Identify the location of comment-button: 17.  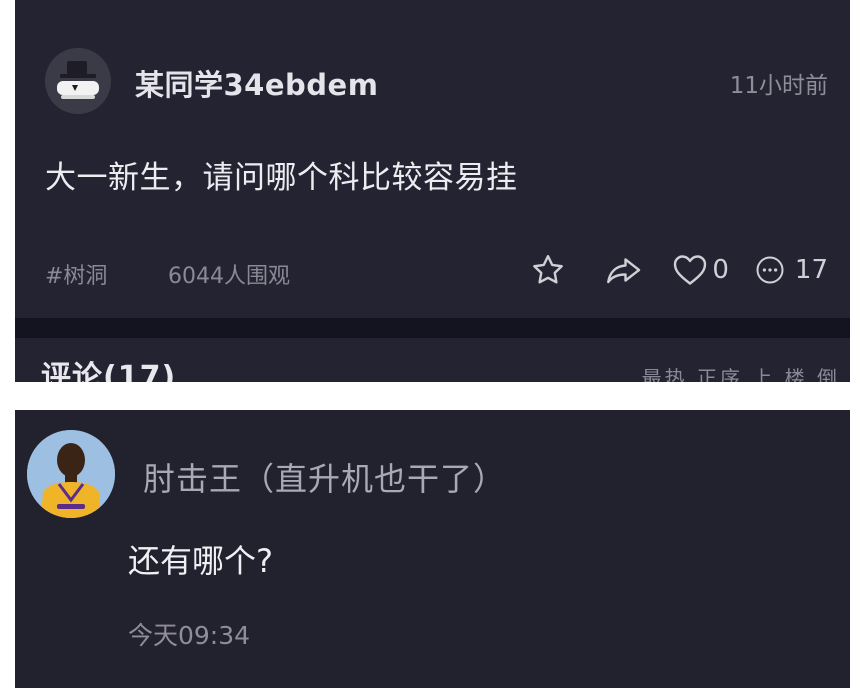
(791, 270).